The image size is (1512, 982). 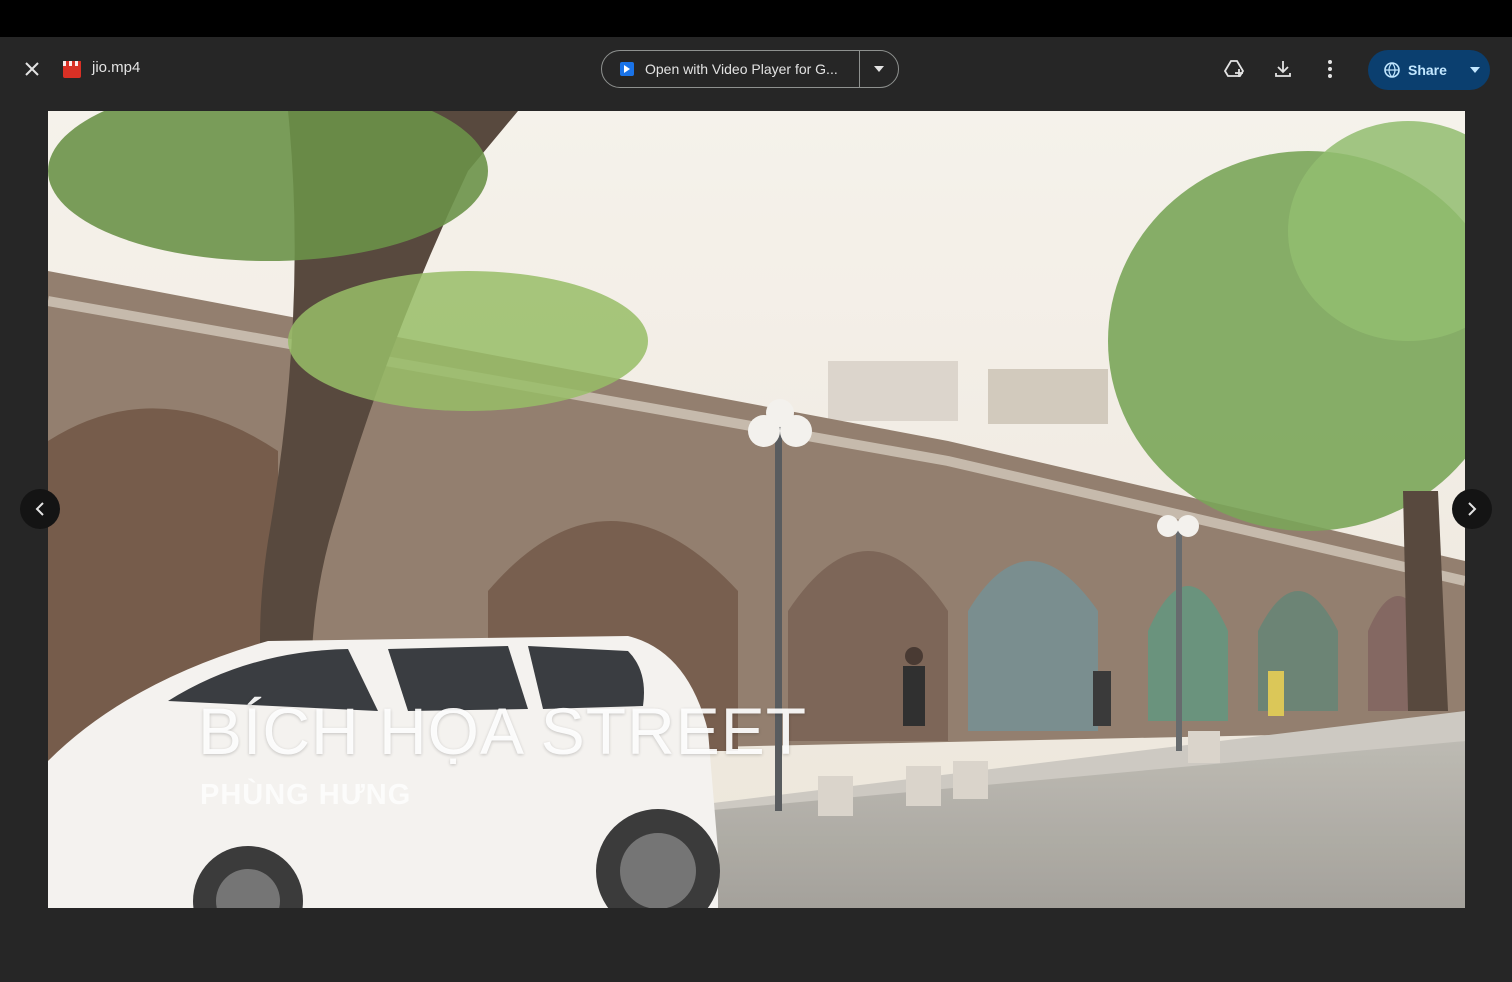 What do you see at coordinates (756, 18) in the screenshot?
I see `top-bar` at bounding box center [756, 18].